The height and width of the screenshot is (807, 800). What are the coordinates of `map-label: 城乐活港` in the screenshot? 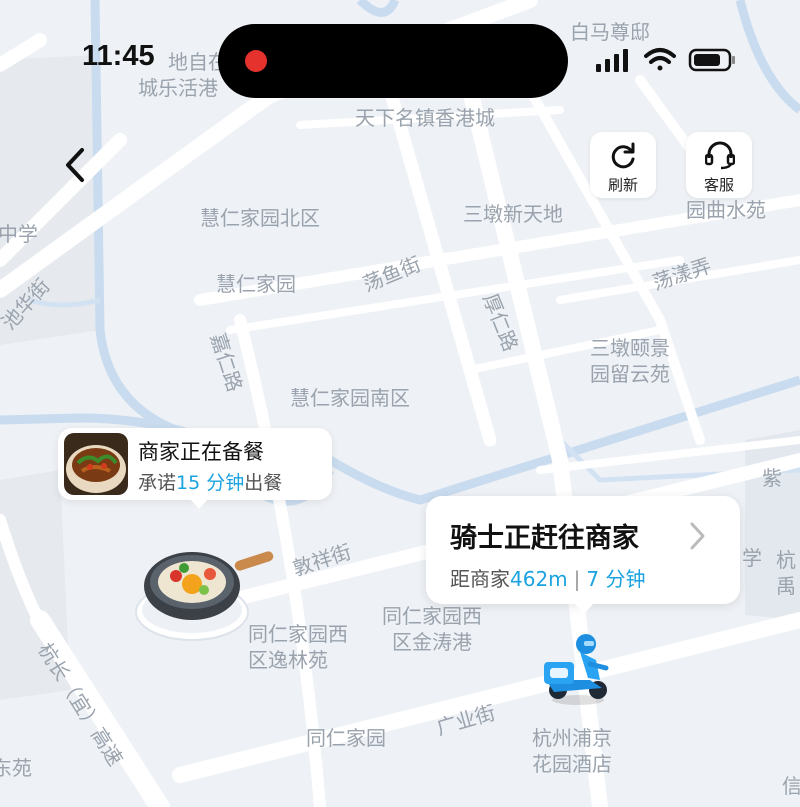 It's located at (178, 88).